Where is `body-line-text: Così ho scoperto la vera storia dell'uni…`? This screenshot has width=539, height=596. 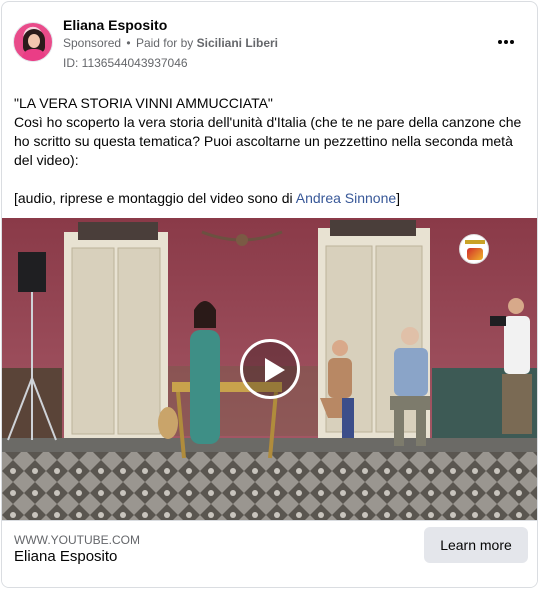
body-line-text: Così ho scoperto la vera storia dell'uni… is located at coordinates (268, 141).